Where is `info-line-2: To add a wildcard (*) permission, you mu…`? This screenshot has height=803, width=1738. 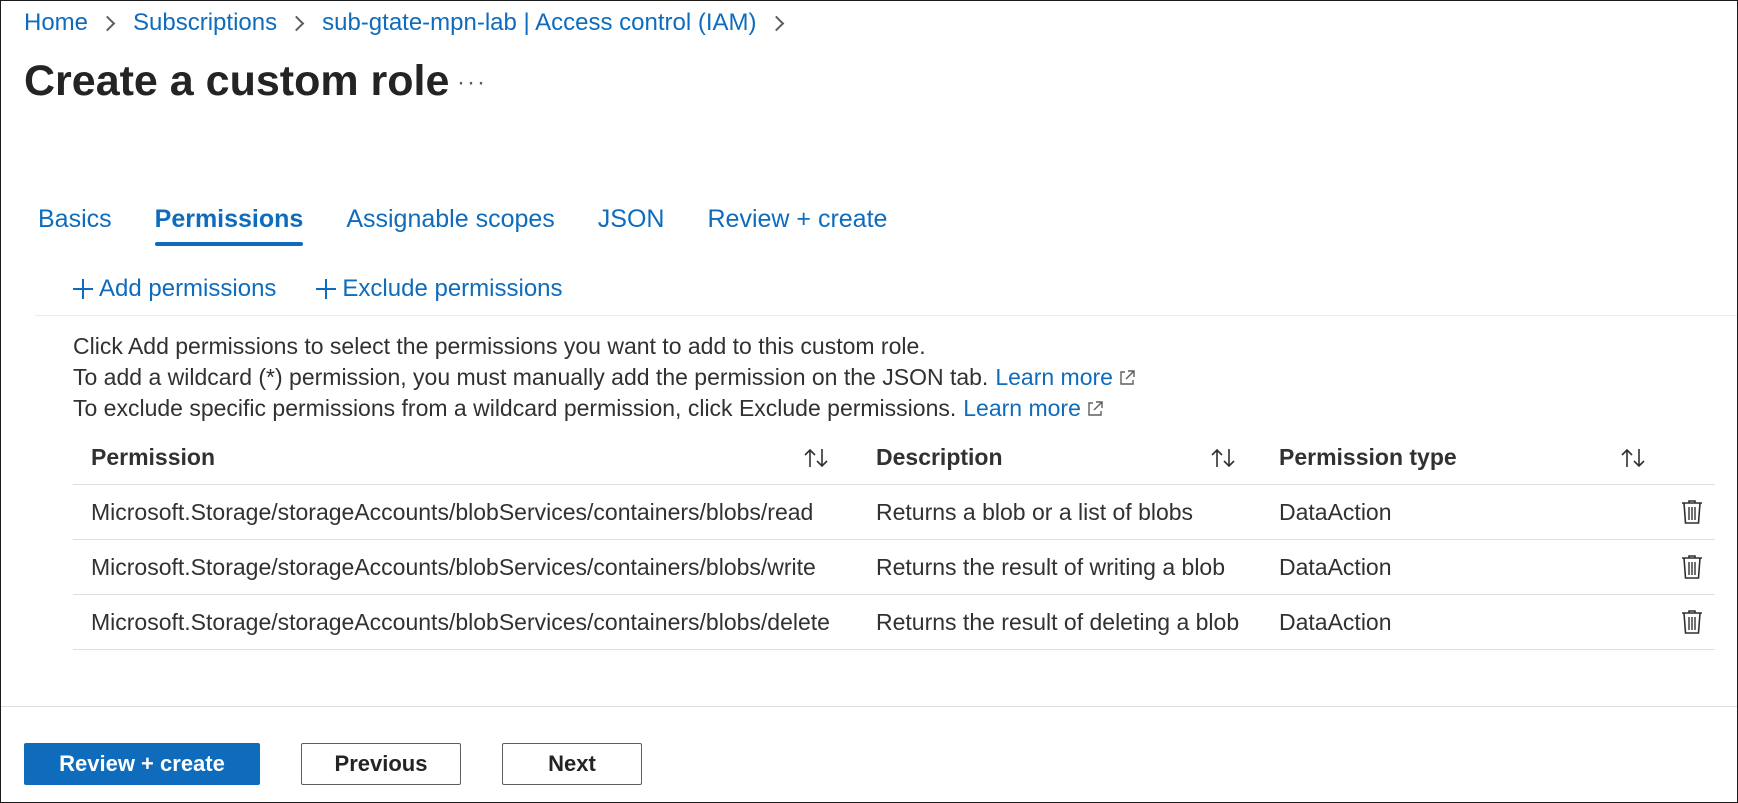
info-line-2: To add a wildcard (*) permission, you mu… is located at coordinates (604, 377).